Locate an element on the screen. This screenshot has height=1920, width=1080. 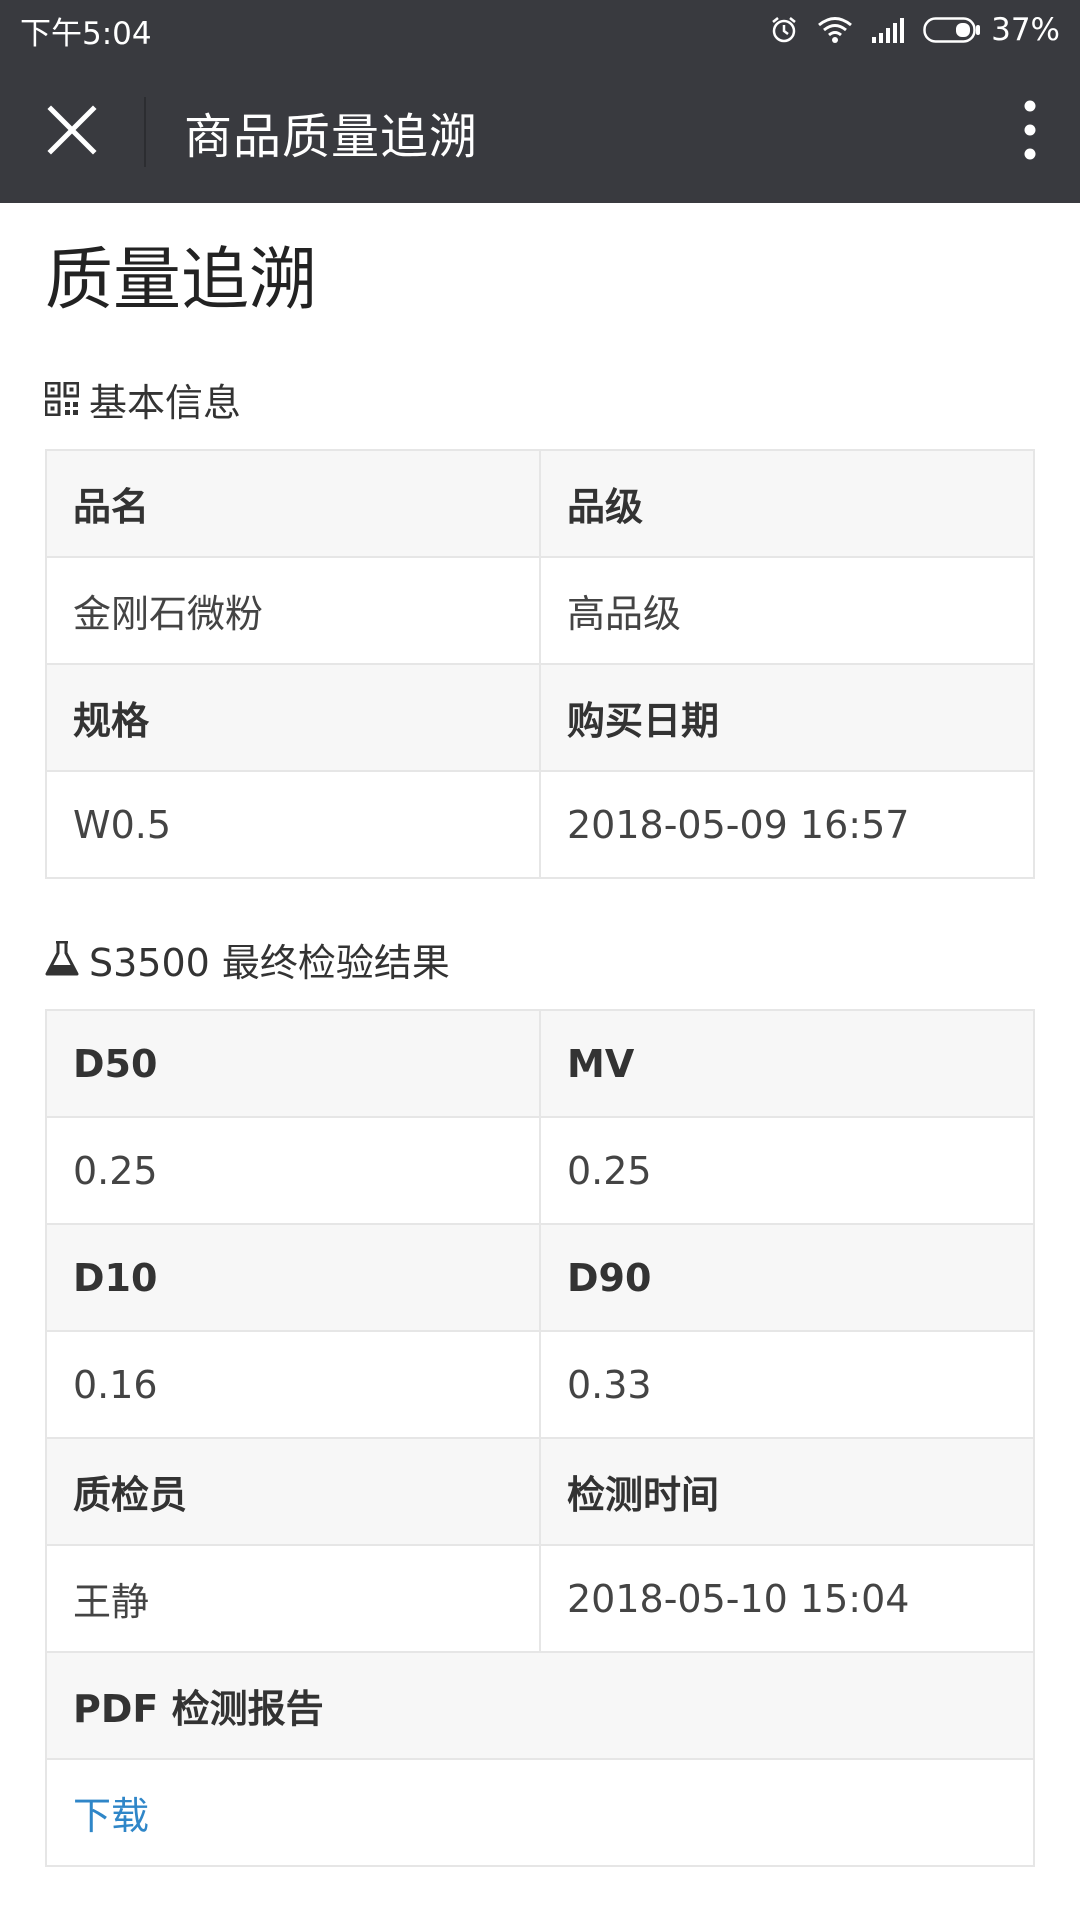
status-time: 下午5:04 is located at coordinates (86, 33).